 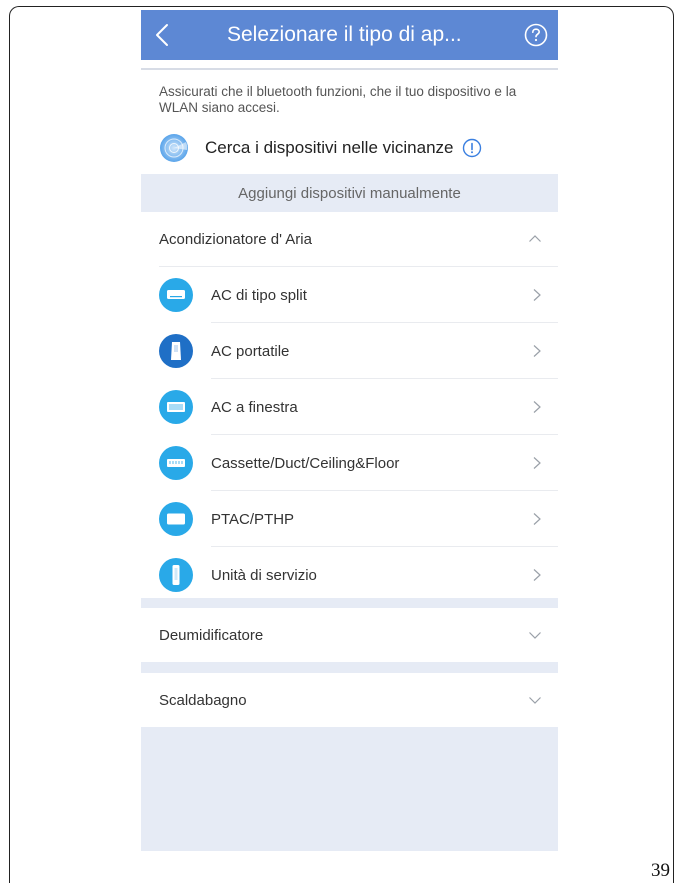 What do you see at coordinates (264, 575) in the screenshot?
I see `item-label: Unità di servizio` at bounding box center [264, 575].